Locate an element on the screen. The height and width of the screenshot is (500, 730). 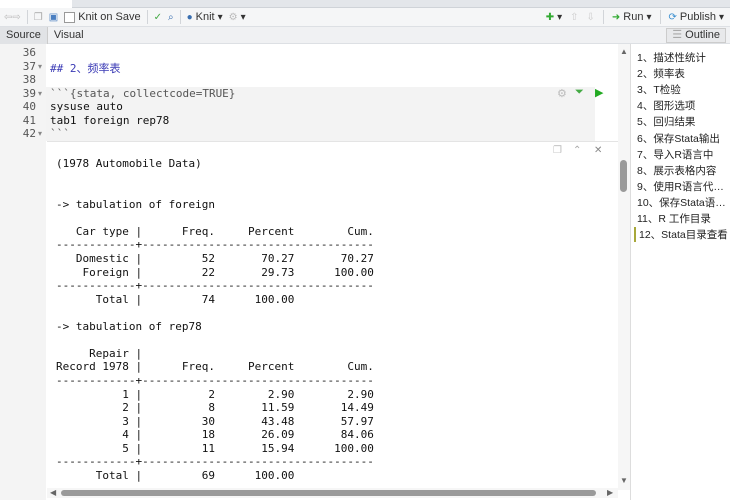
settings-button: ⚙ ▾ is located at coordinates (237, 17).